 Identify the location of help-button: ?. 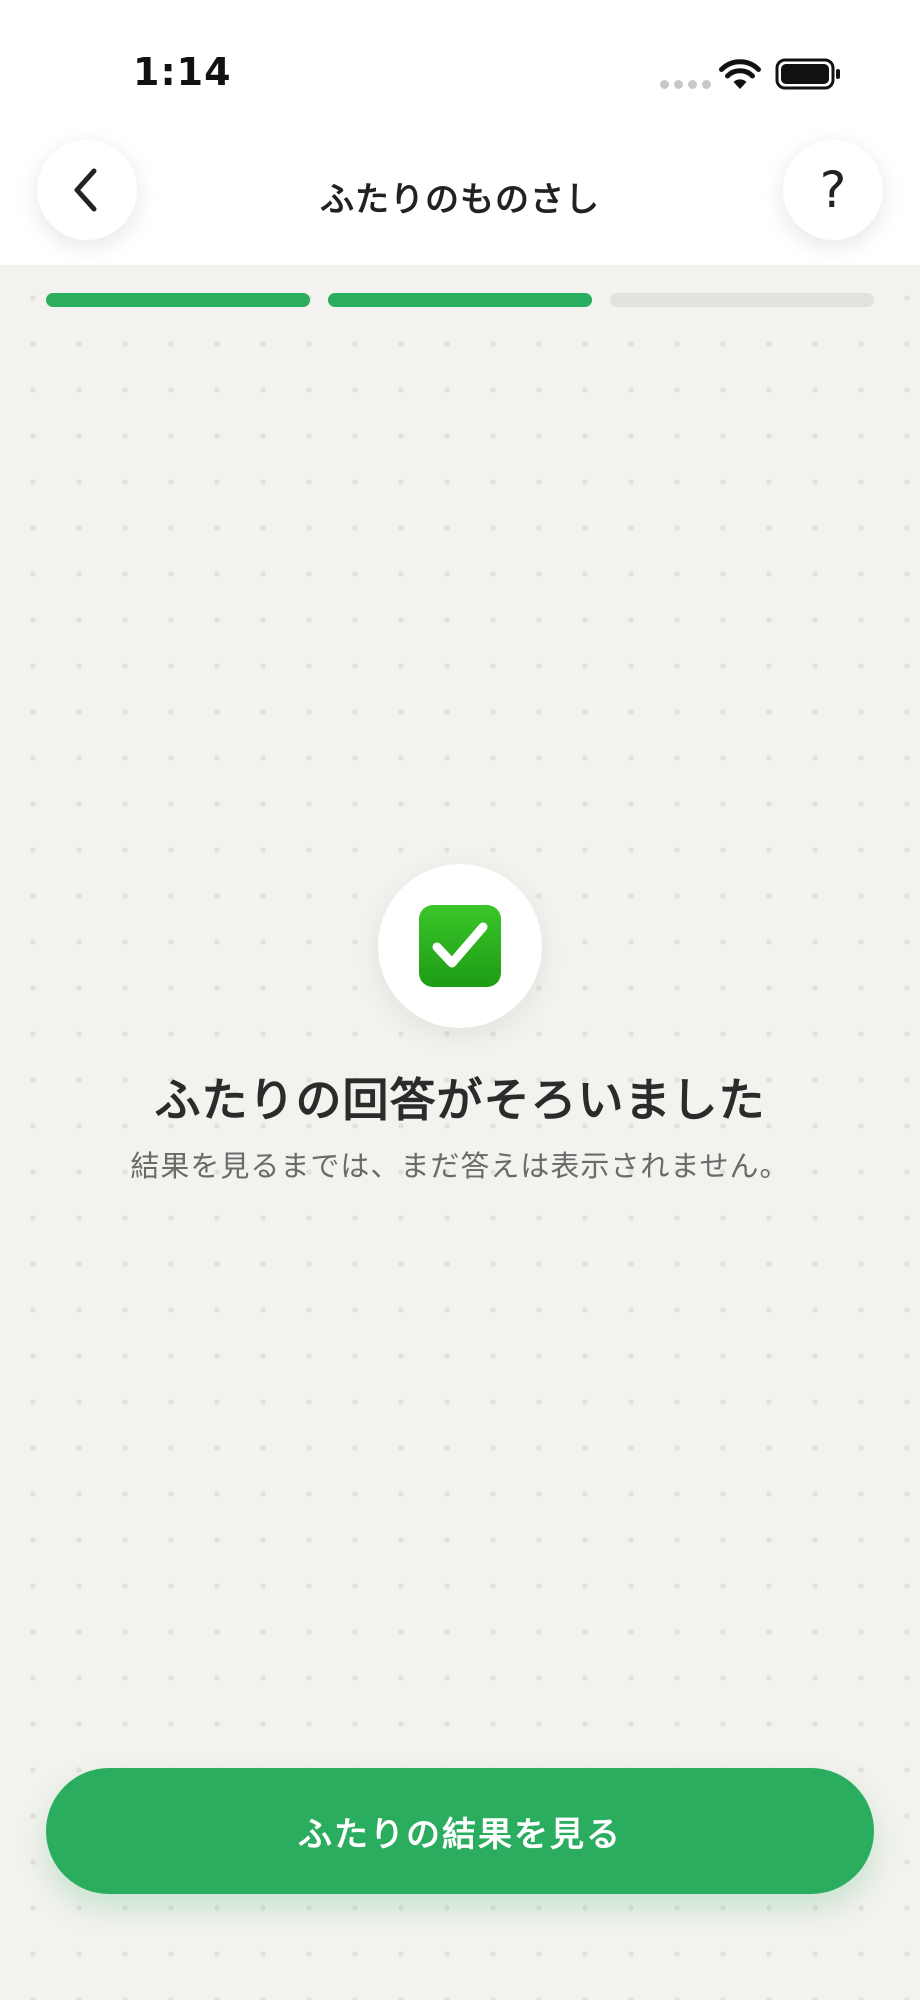
(833, 190).